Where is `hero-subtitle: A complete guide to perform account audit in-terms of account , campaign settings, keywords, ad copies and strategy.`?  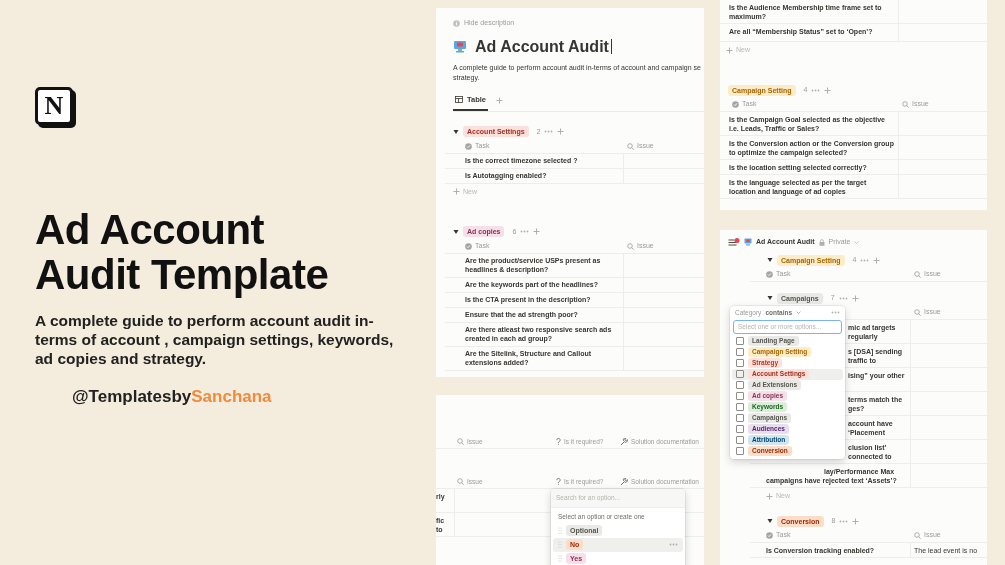
hero-subtitle: A complete guide to perform account audit in-terms of account , campaign settings, keywords, ad copies and strategy. is located at coordinates (215, 339).